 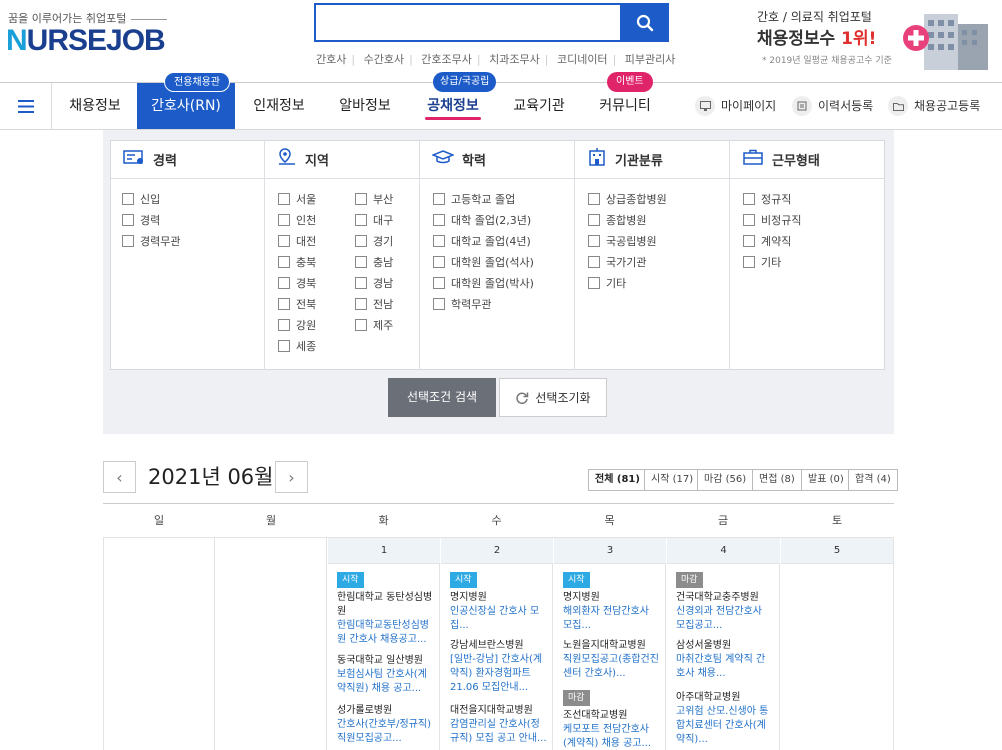 I want to click on region-option: 경북, so click(x=297, y=283).